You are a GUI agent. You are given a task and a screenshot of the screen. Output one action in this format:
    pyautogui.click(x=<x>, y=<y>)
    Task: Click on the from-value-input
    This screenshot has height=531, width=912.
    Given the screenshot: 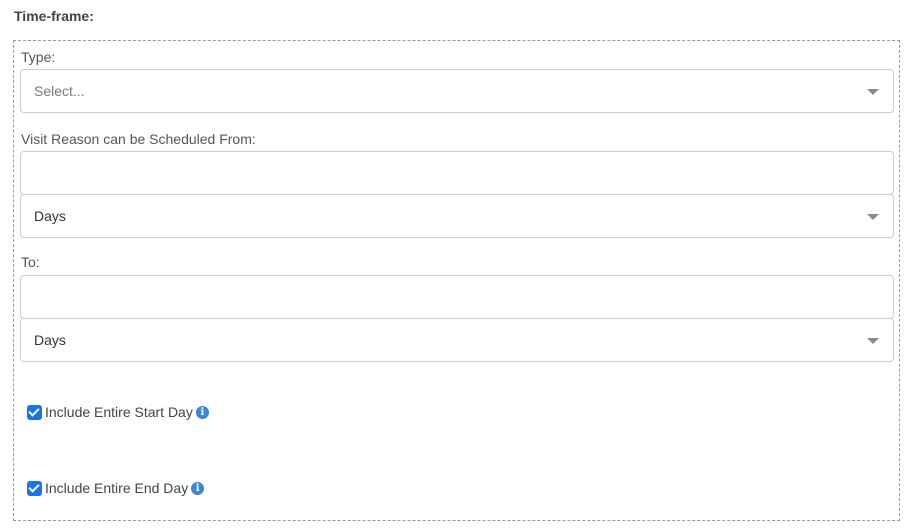 What is the action you would take?
    pyautogui.click(x=457, y=173)
    